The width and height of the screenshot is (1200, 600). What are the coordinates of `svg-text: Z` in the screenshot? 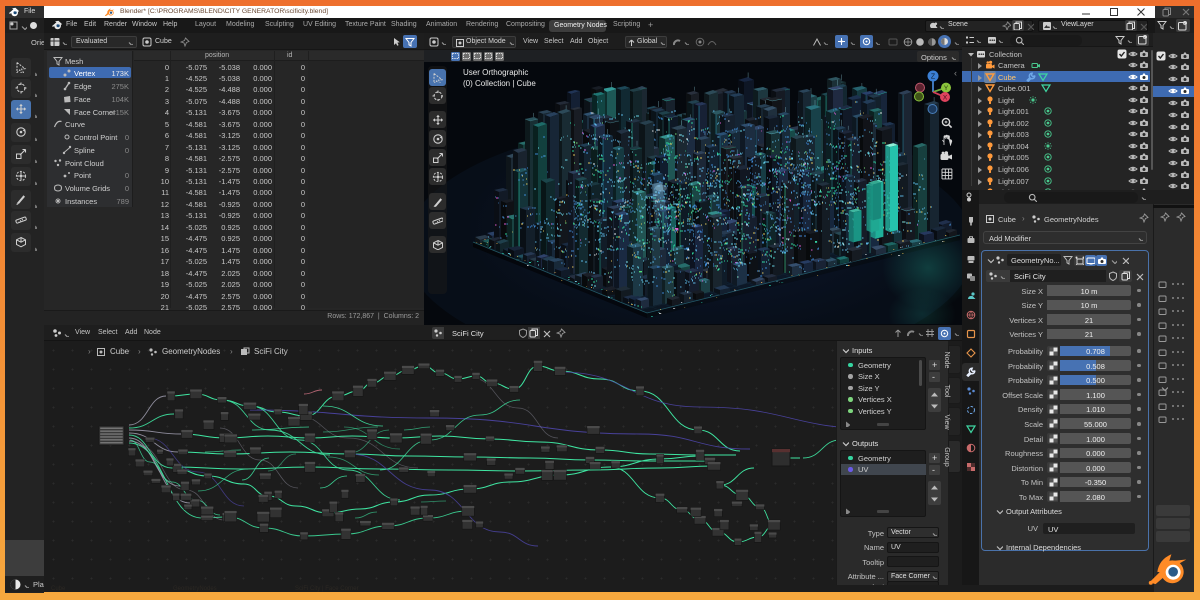 It's located at (933, 77).